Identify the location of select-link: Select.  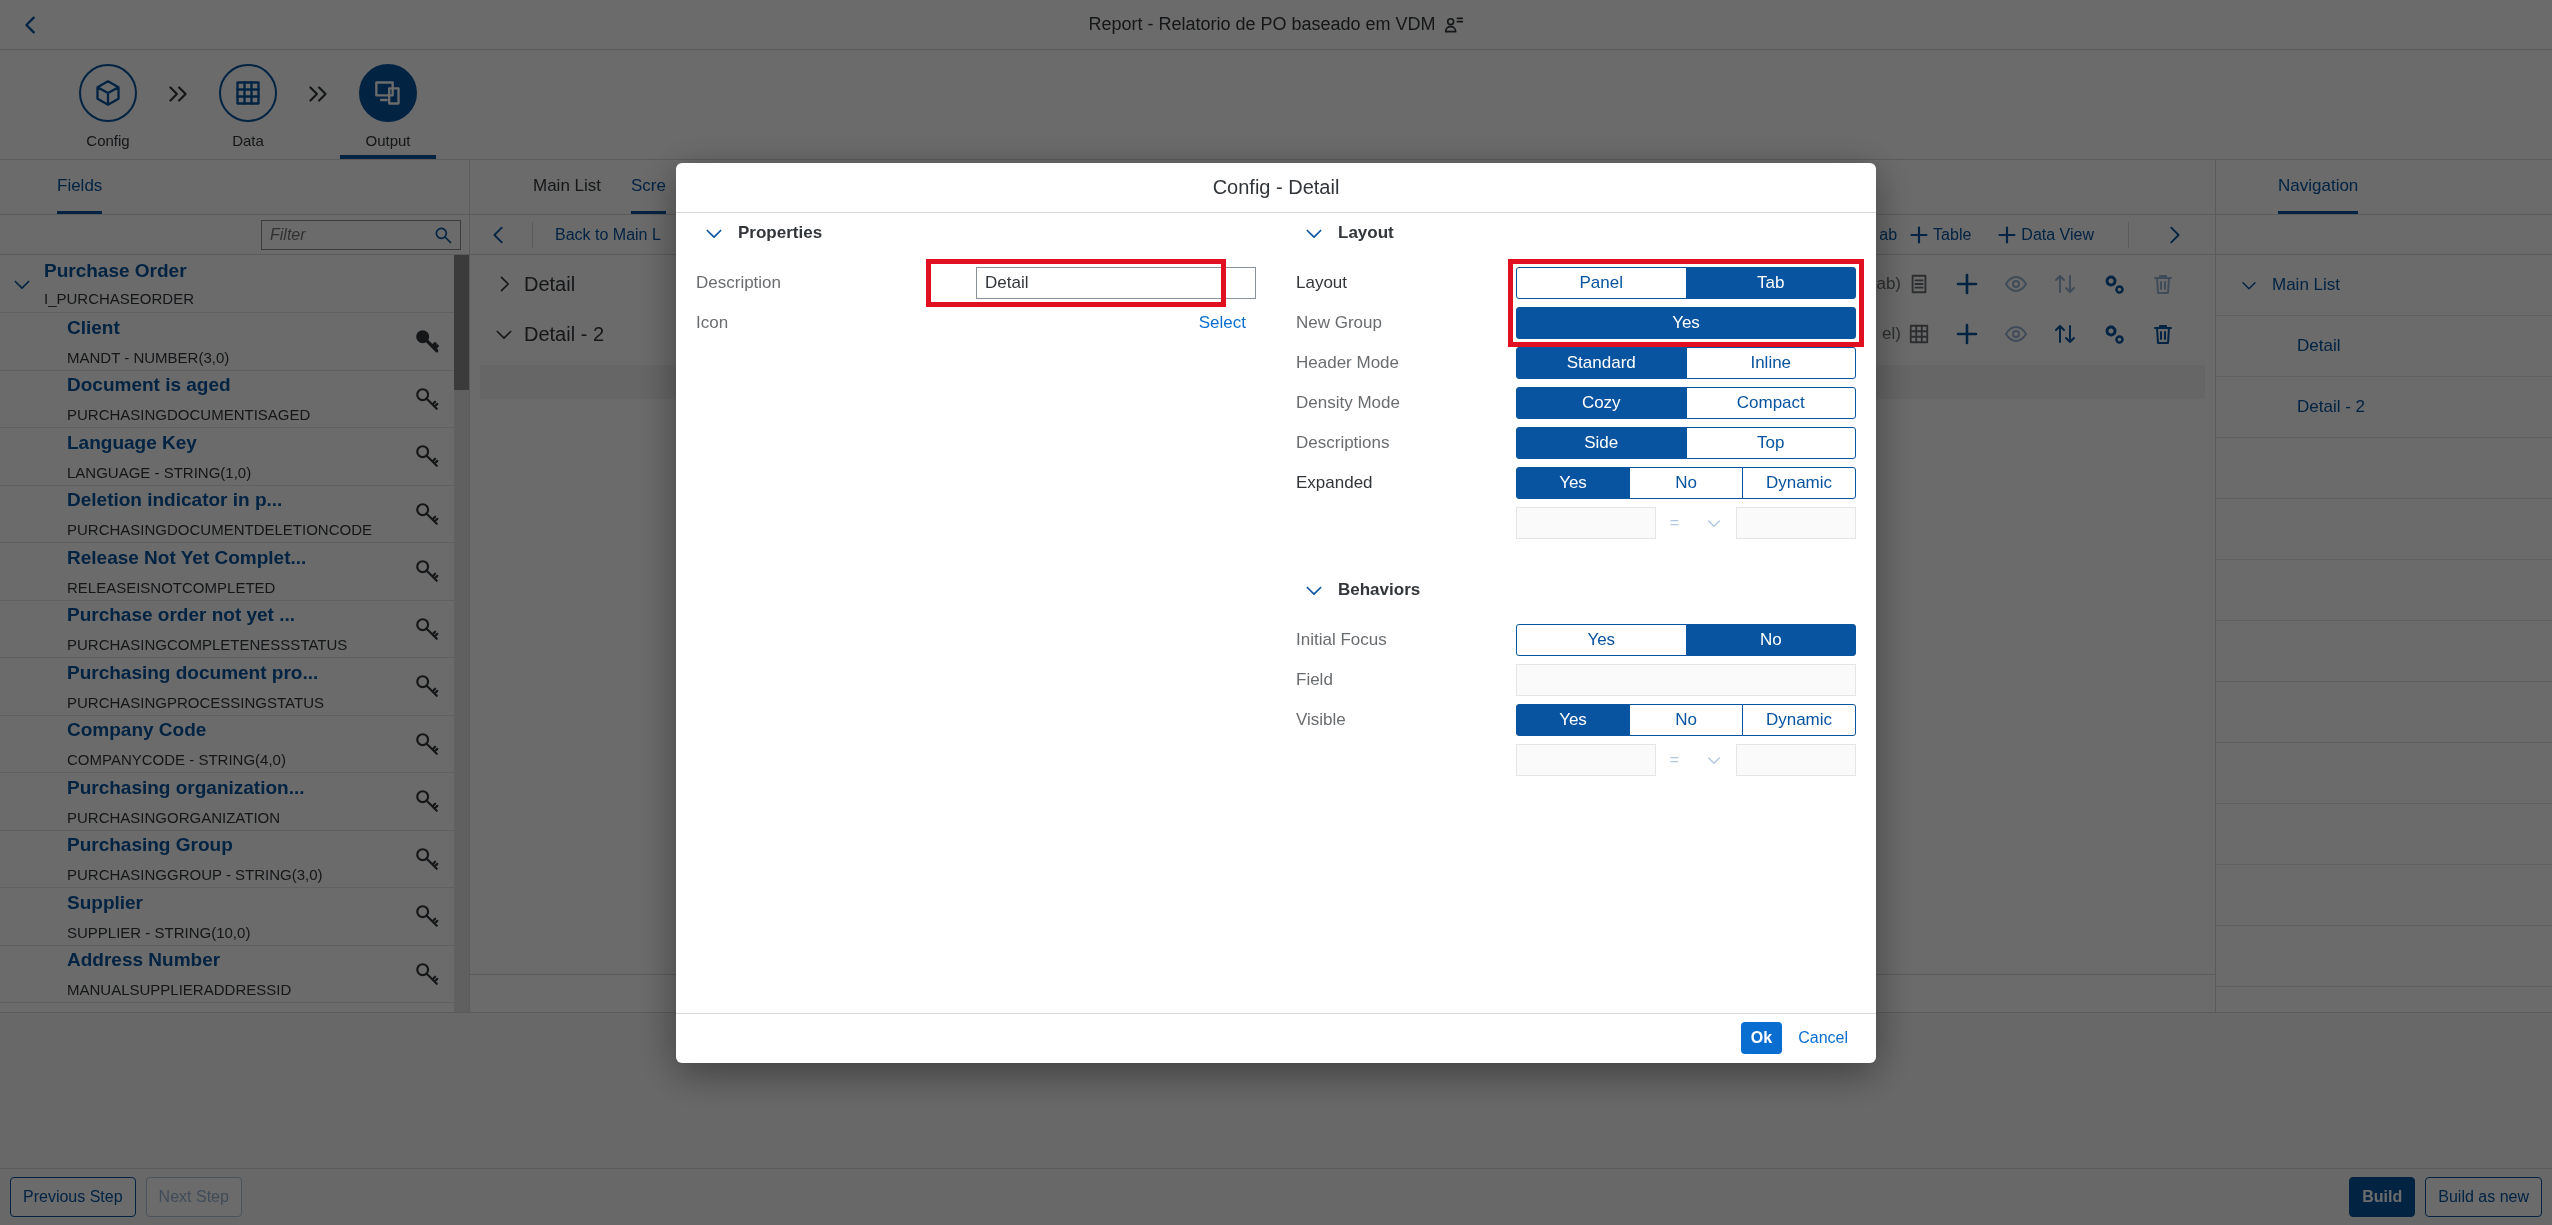
(1227, 322).